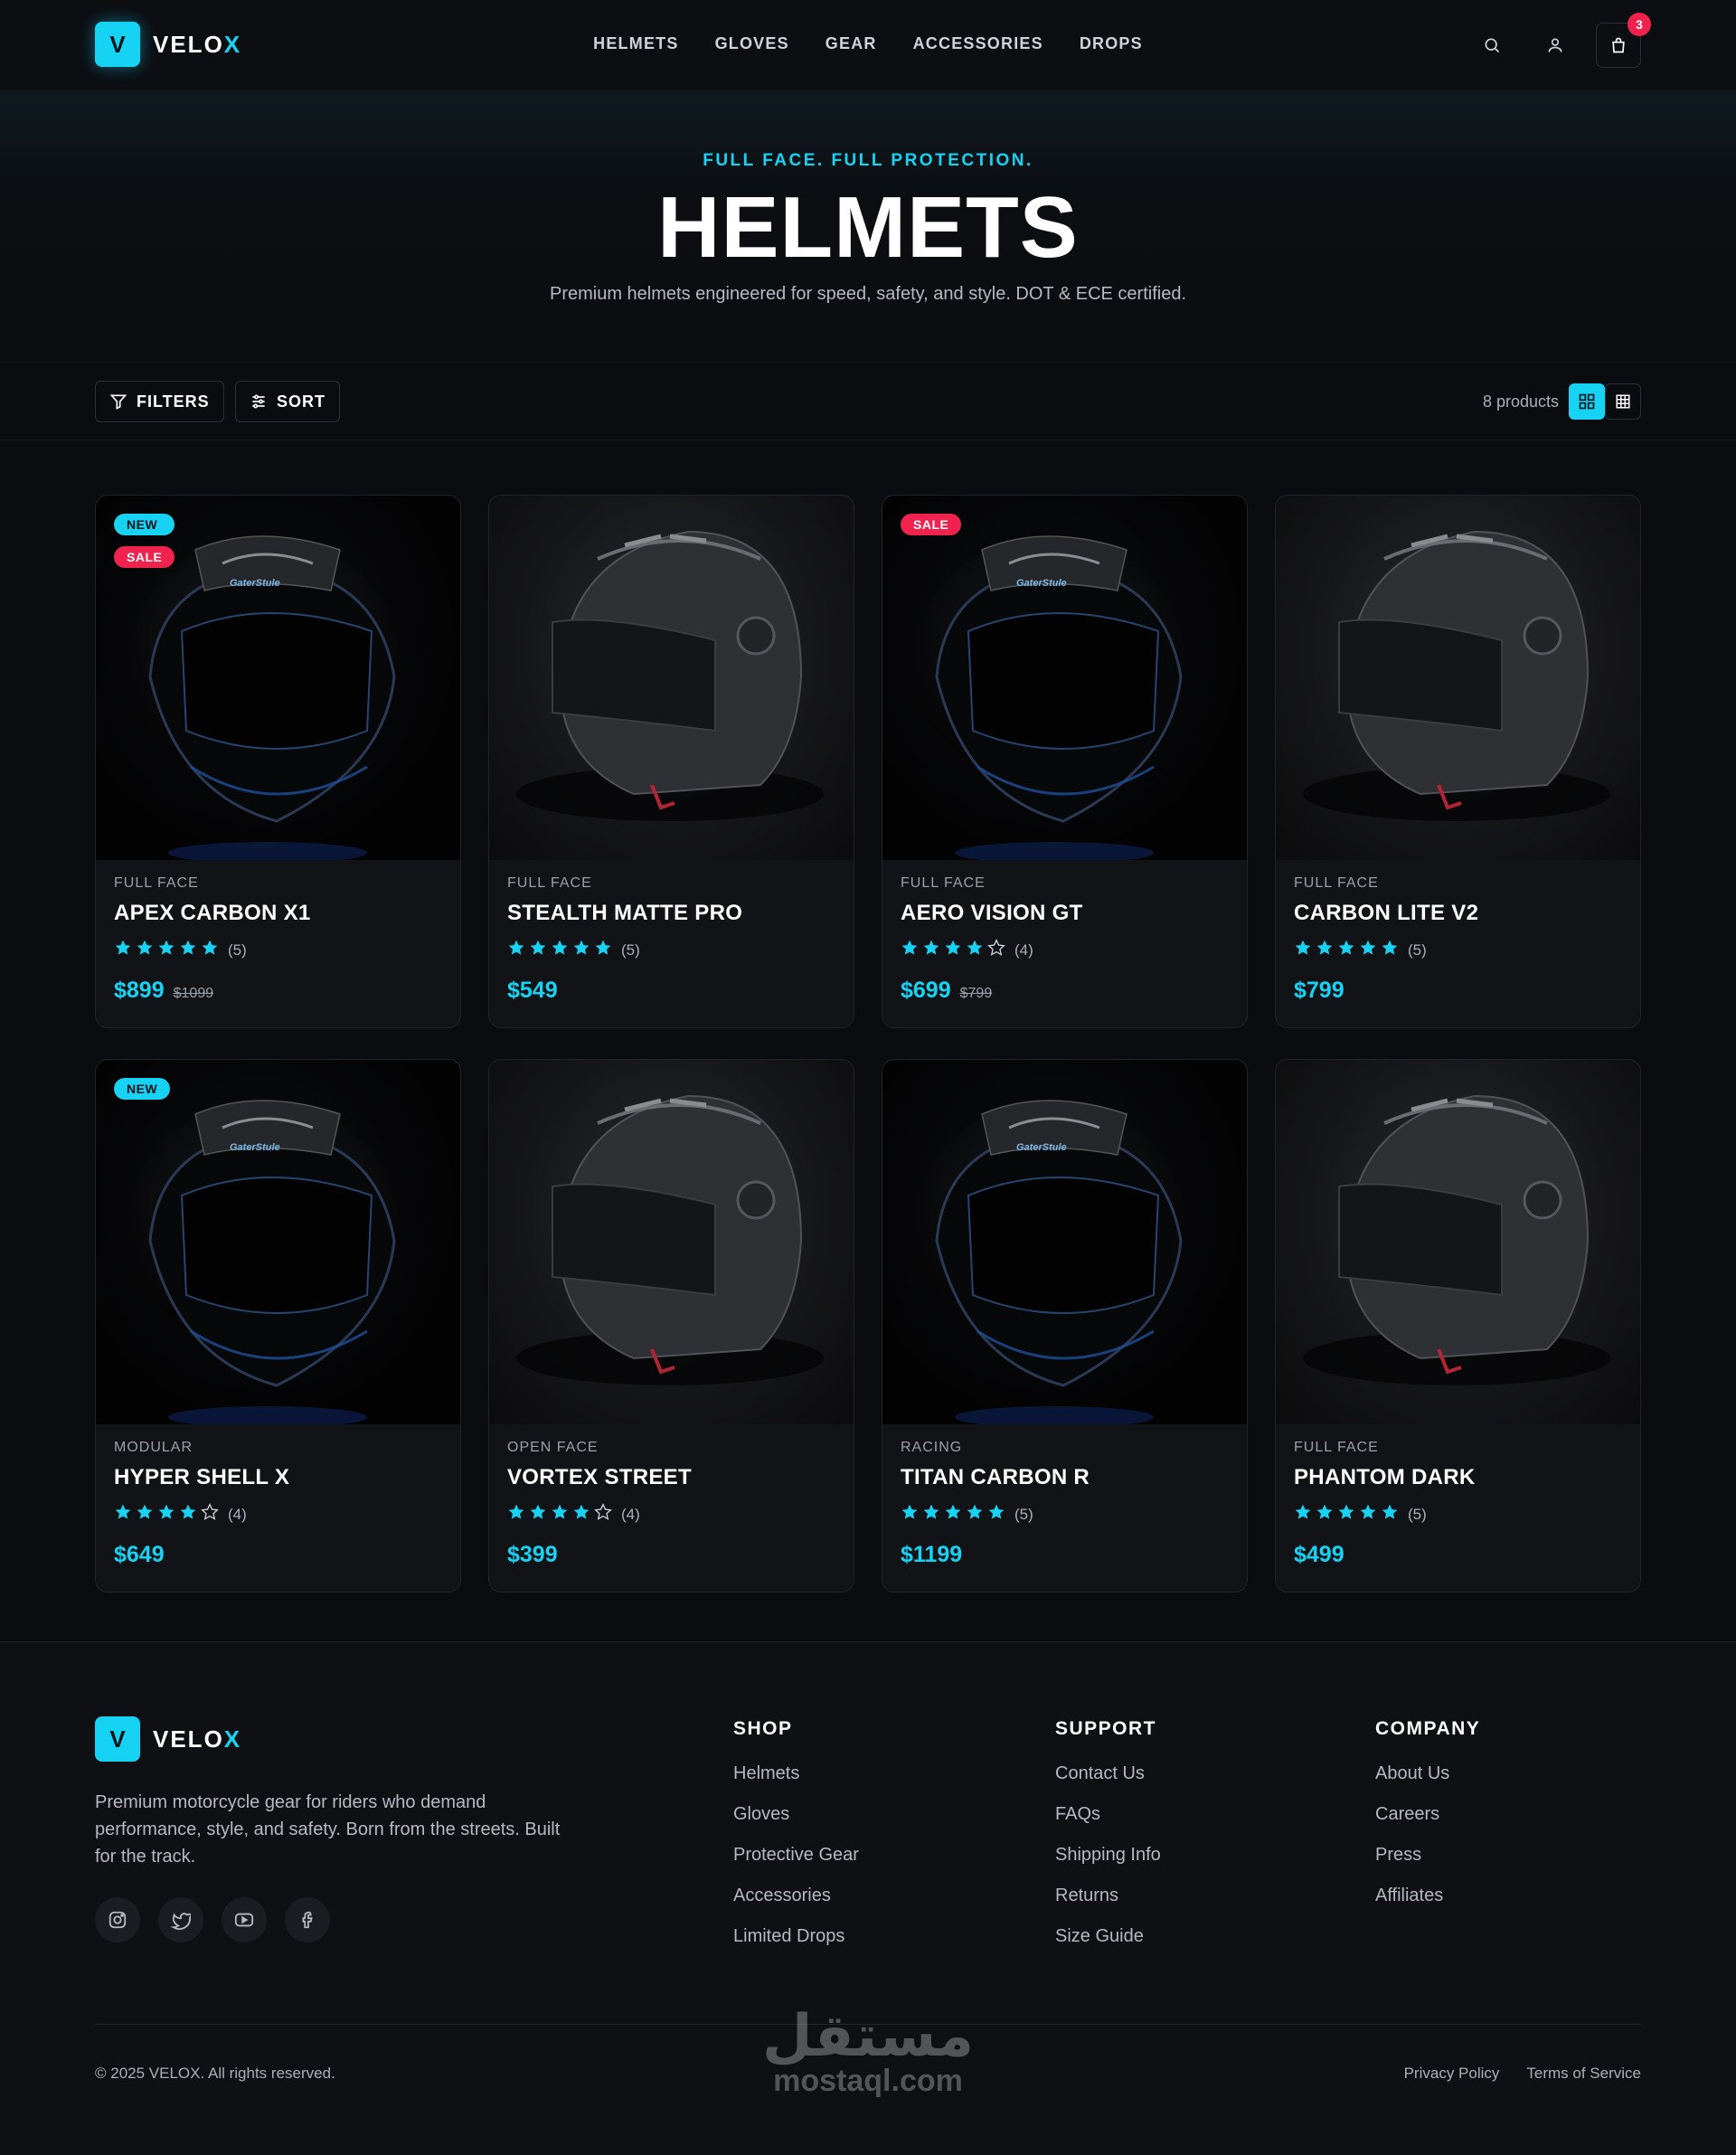 This screenshot has height=2155, width=1736. I want to click on youtube-link, so click(245, 1920).